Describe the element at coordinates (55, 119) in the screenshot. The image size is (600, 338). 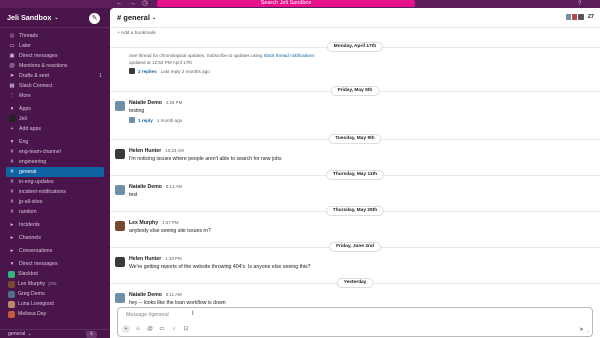
I see `sidebar-item-jeli: Jeli` at that location.